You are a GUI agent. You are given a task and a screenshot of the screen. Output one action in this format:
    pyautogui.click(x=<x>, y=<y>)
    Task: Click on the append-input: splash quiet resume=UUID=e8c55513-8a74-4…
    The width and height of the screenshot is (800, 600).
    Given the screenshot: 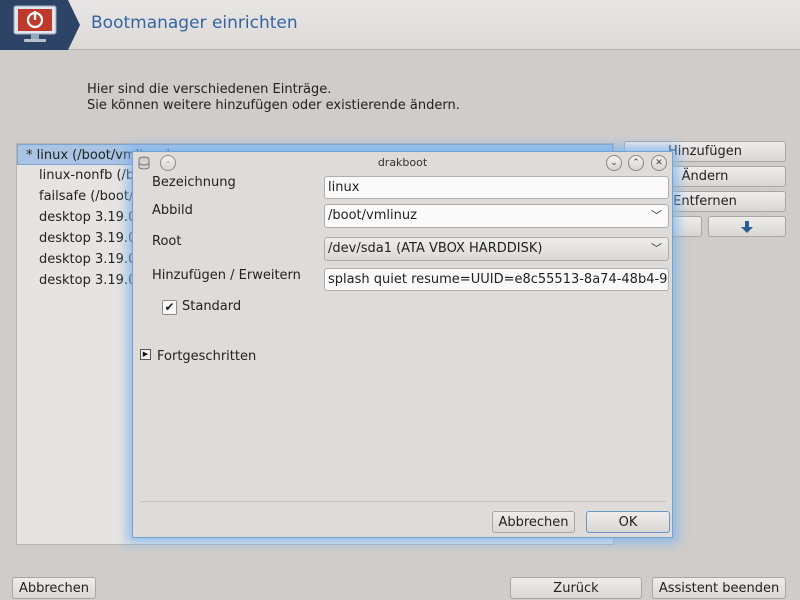 What is the action you would take?
    pyautogui.click(x=496, y=279)
    